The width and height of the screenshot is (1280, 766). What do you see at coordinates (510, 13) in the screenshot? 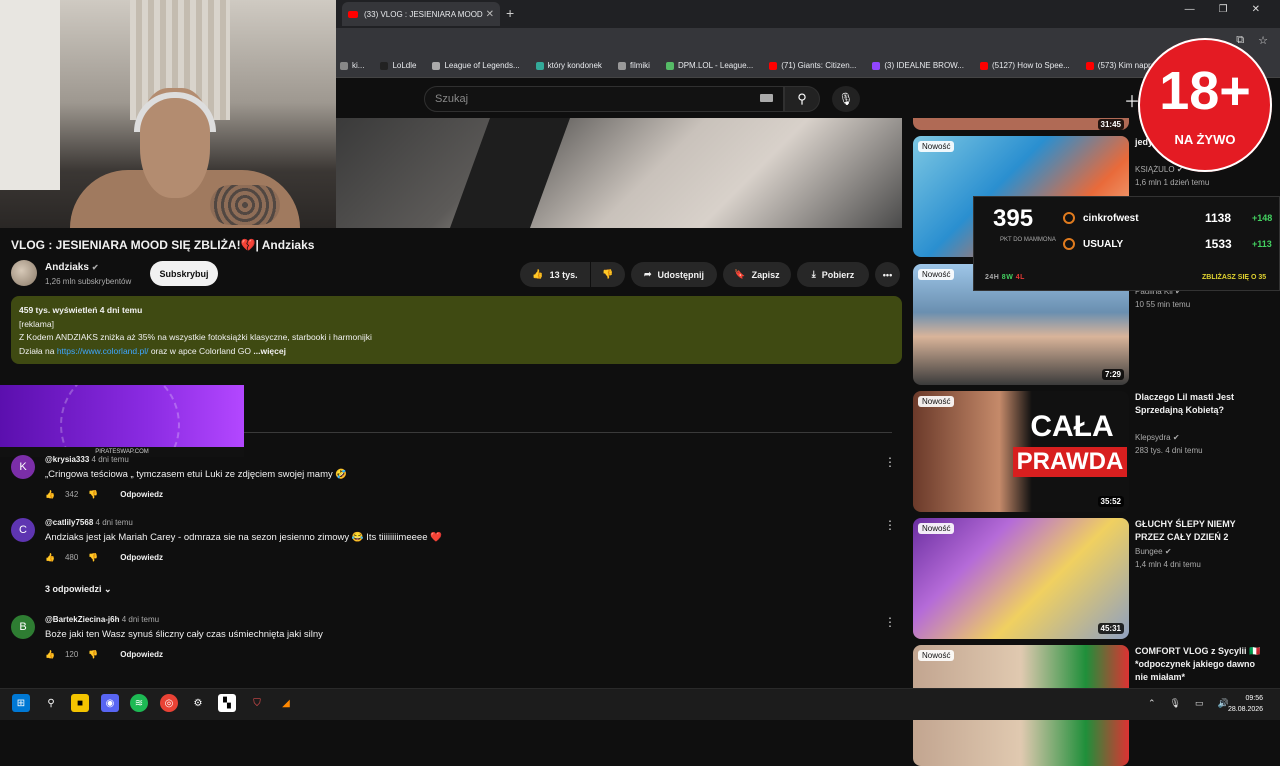
I see `new-tab-button: +` at bounding box center [510, 13].